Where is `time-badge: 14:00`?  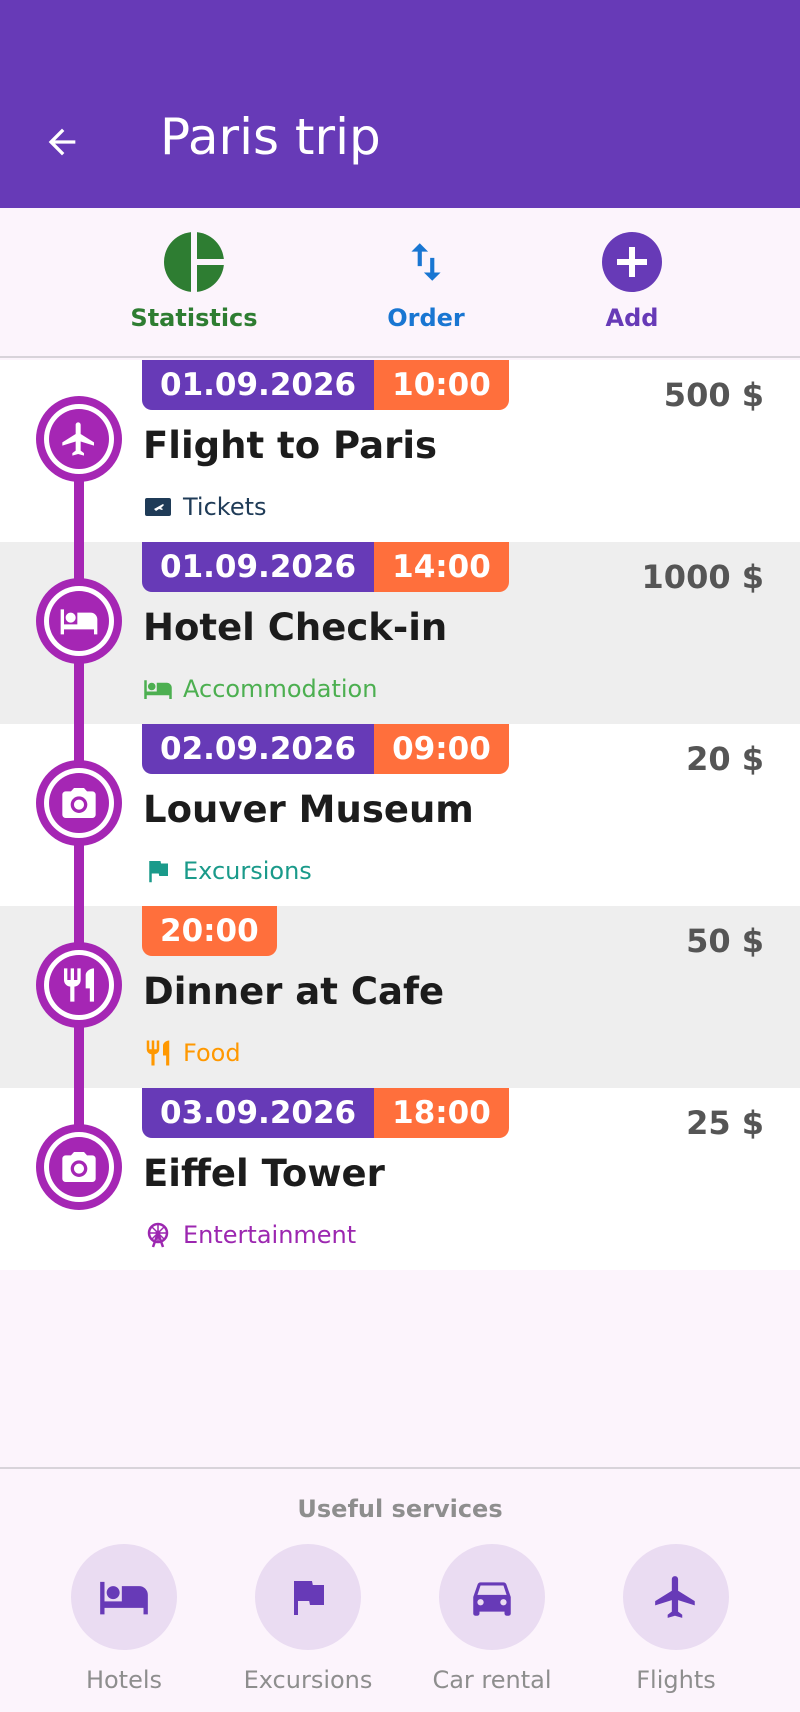
time-badge: 14:00 is located at coordinates (441, 567).